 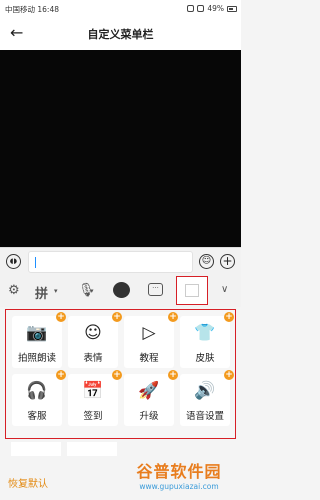 I want to click on empty-slot-placeholder, so click(x=192, y=290).